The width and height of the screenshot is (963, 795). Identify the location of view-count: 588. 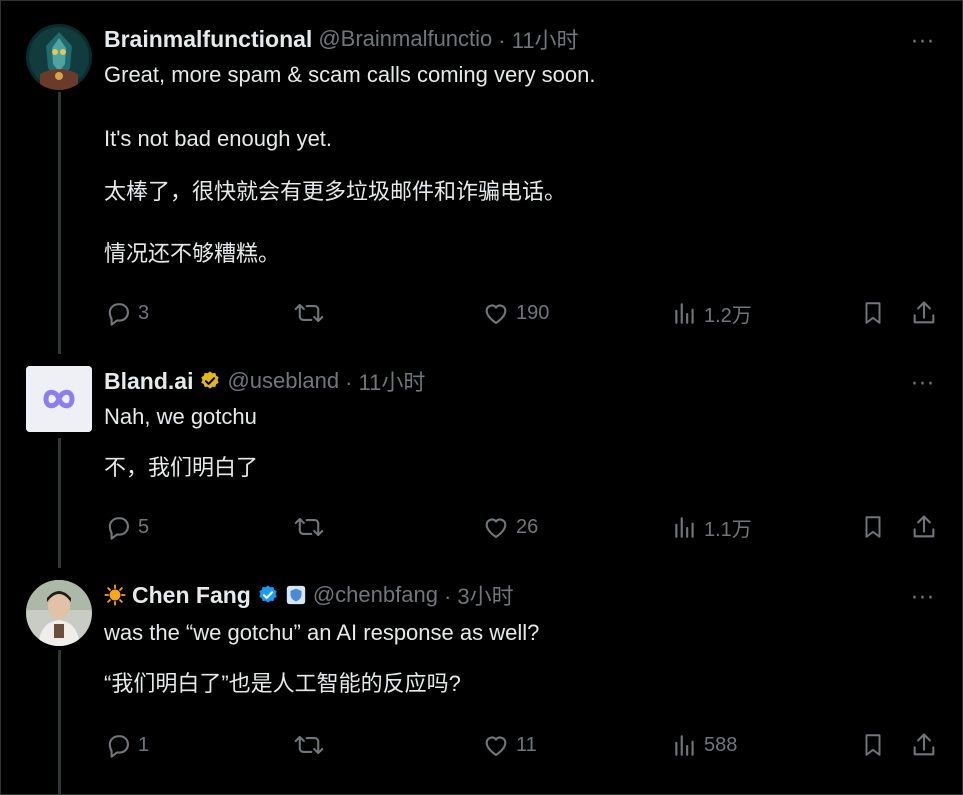
(721, 744).